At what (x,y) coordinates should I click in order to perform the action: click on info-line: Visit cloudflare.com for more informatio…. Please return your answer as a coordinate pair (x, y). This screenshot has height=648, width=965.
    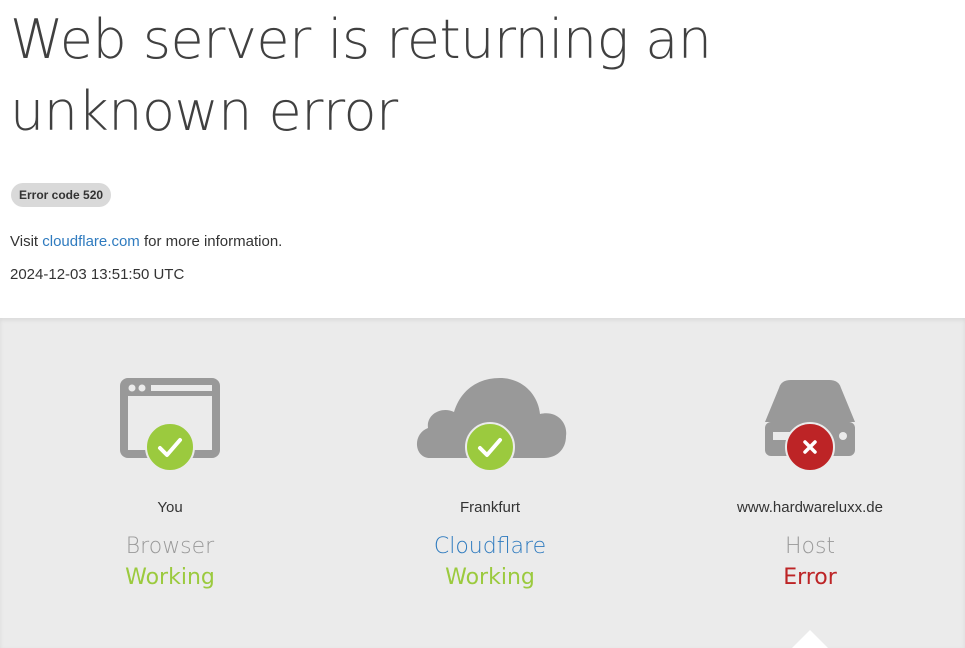
    Looking at the image, I should click on (146, 242).